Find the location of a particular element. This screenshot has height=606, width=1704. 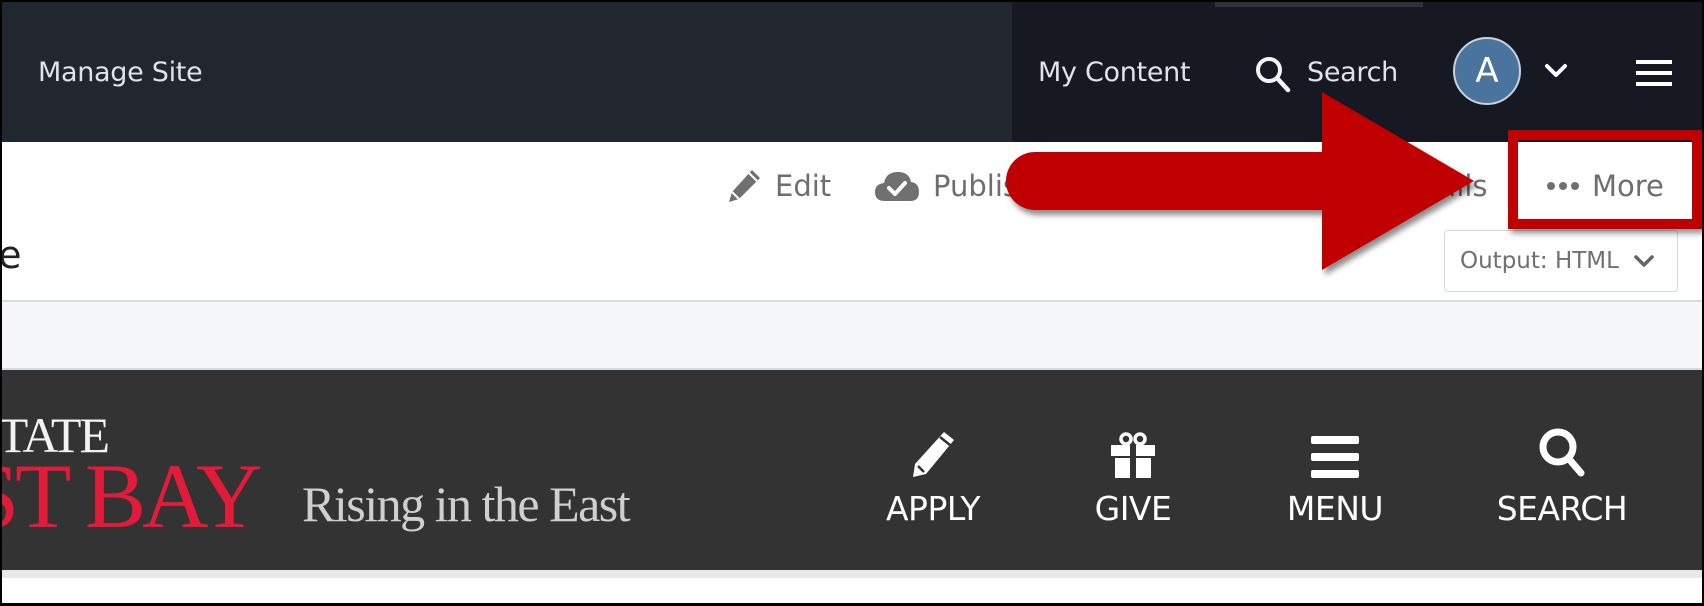

nav-give: GIVE is located at coordinates (1133, 472).